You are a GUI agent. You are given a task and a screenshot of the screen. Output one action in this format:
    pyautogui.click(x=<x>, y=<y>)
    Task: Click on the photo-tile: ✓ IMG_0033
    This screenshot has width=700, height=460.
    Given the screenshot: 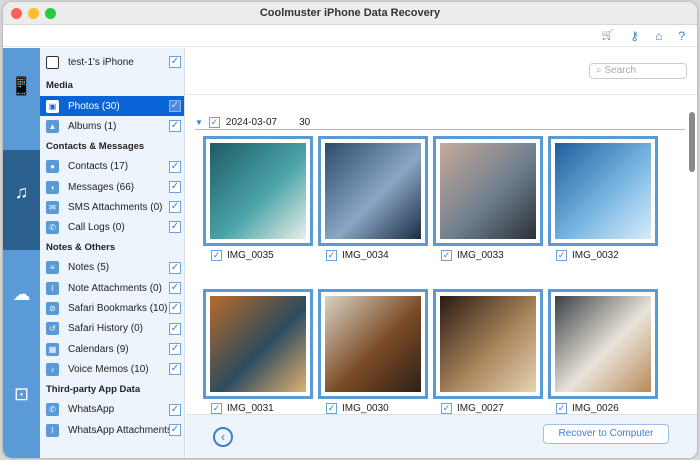 What is the action you would take?
    pyautogui.click(x=488, y=198)
    